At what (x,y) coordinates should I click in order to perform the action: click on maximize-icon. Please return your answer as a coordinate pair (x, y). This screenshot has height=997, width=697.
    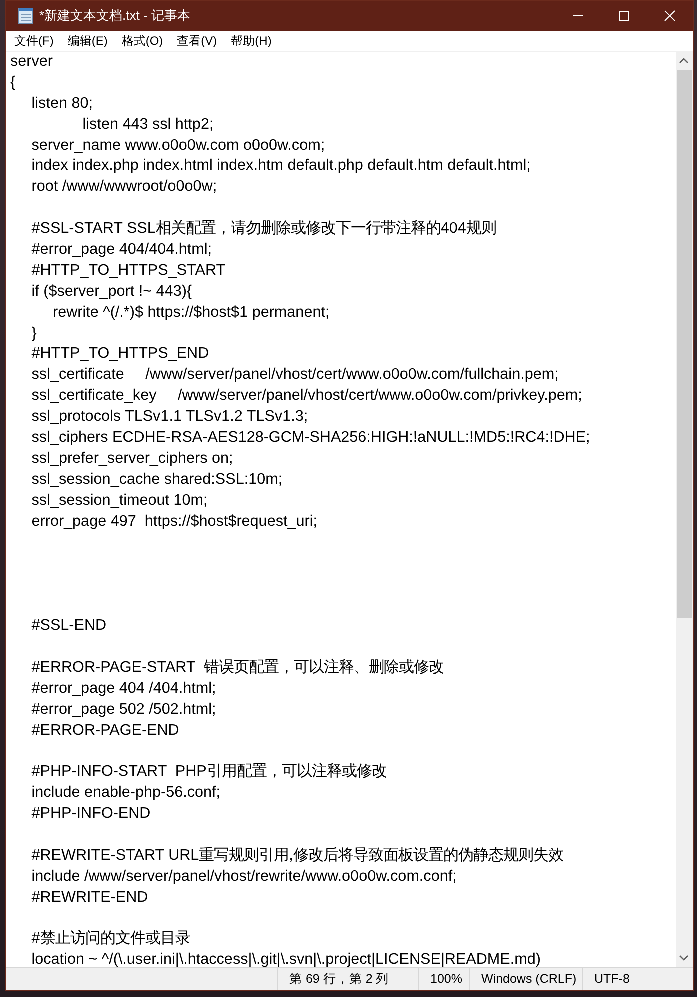
    Looking at the image, I should click on (624, 16).